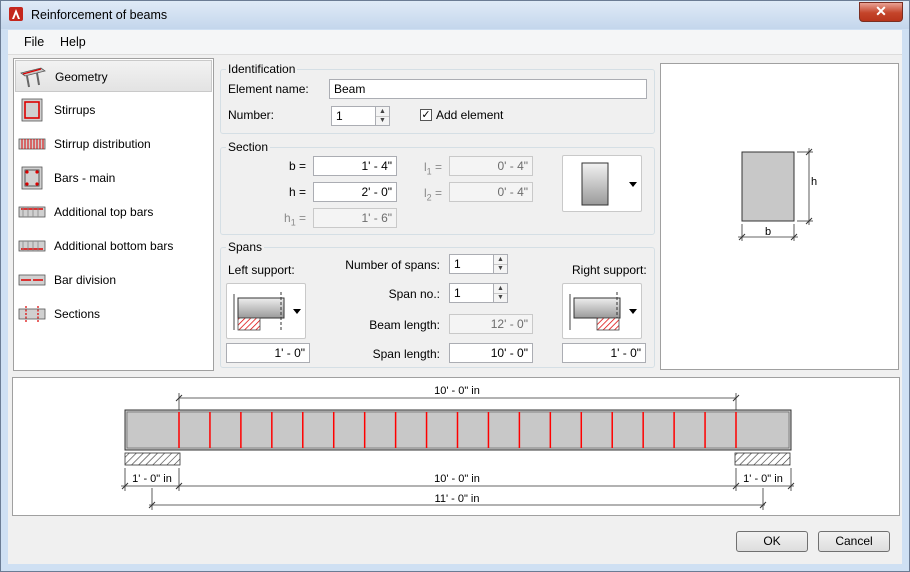 This screenshot has width=910, height=572. What do you see at coordinates (113, 110) in the screenshot?
I see `nav-item-stirrups: Stirrups` at bounding box center [113, 110].